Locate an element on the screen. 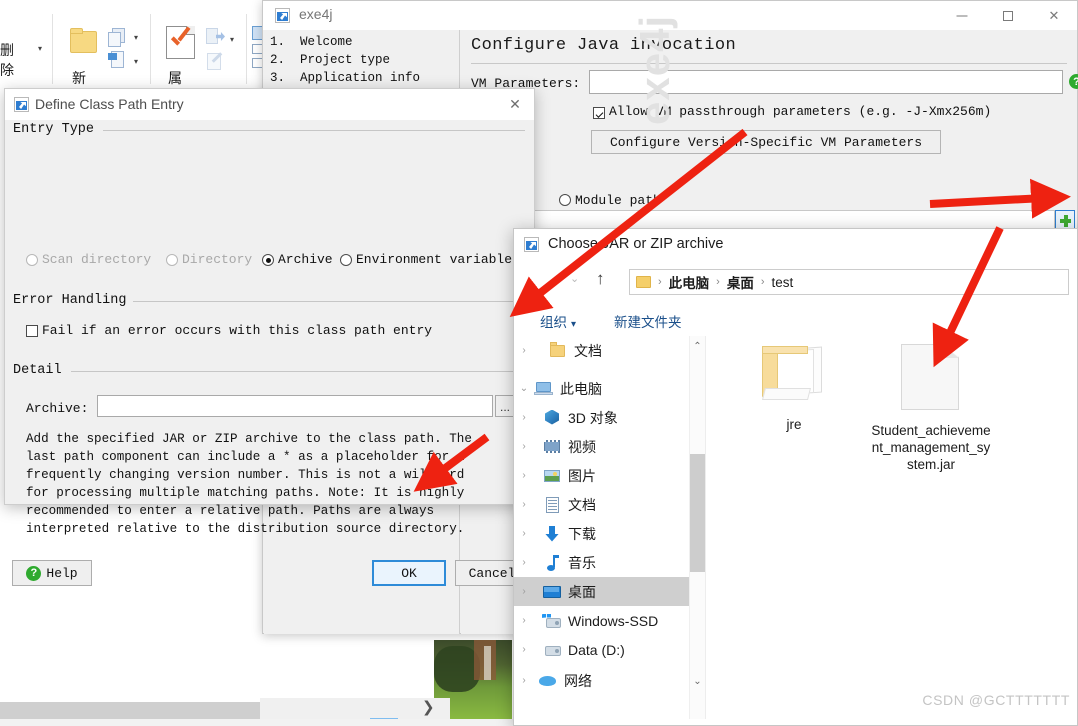  tree-item-3d-objects: › 3D 对象 is located at coordinates (601, 417).